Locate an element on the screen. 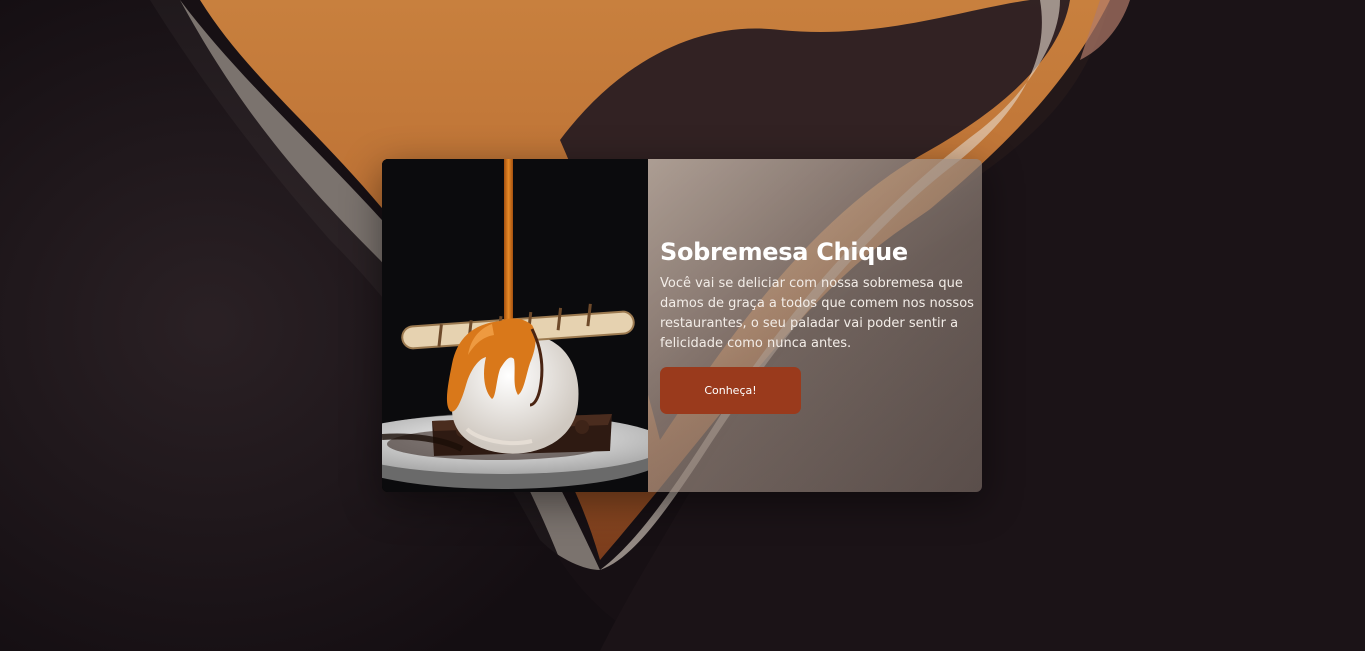  dessert-image is located at coordinates (515, 325).